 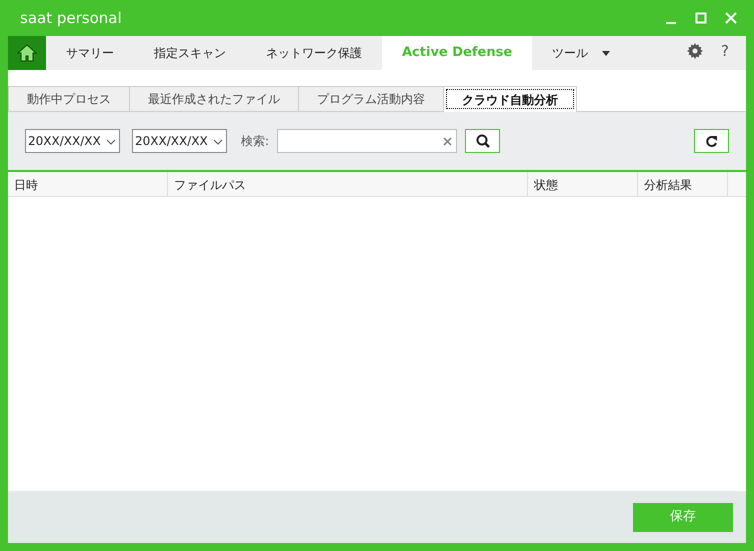 I want to click on home-button, so click(x=27, y=53).